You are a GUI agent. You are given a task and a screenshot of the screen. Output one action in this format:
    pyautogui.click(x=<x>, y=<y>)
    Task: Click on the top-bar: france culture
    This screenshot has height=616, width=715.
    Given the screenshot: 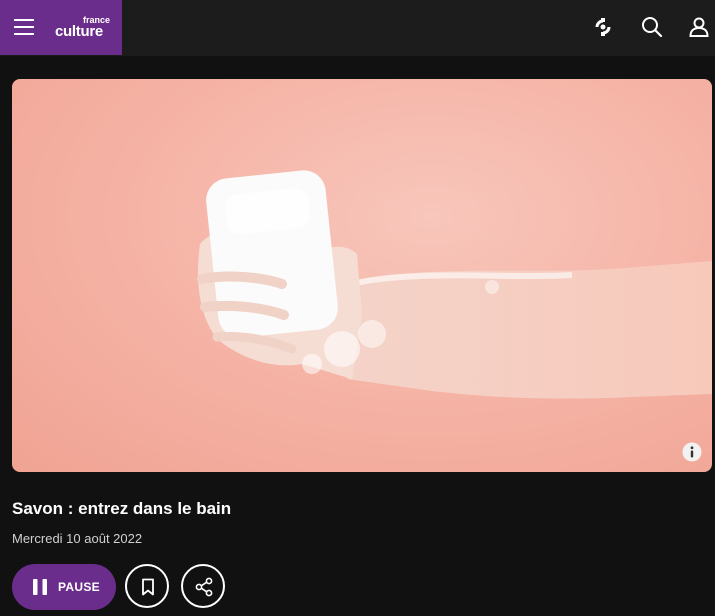 What is the action you would take?
    pyautogui.click(x=357, y=28)
    